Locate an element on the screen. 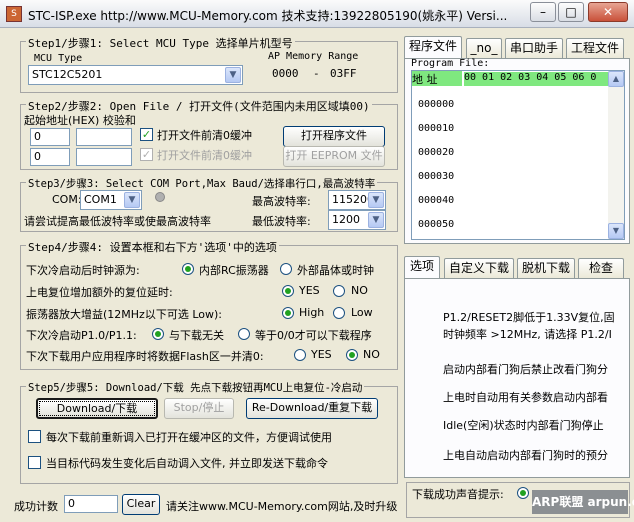  tab-options: 选项 is located at coordinates (422, 267).